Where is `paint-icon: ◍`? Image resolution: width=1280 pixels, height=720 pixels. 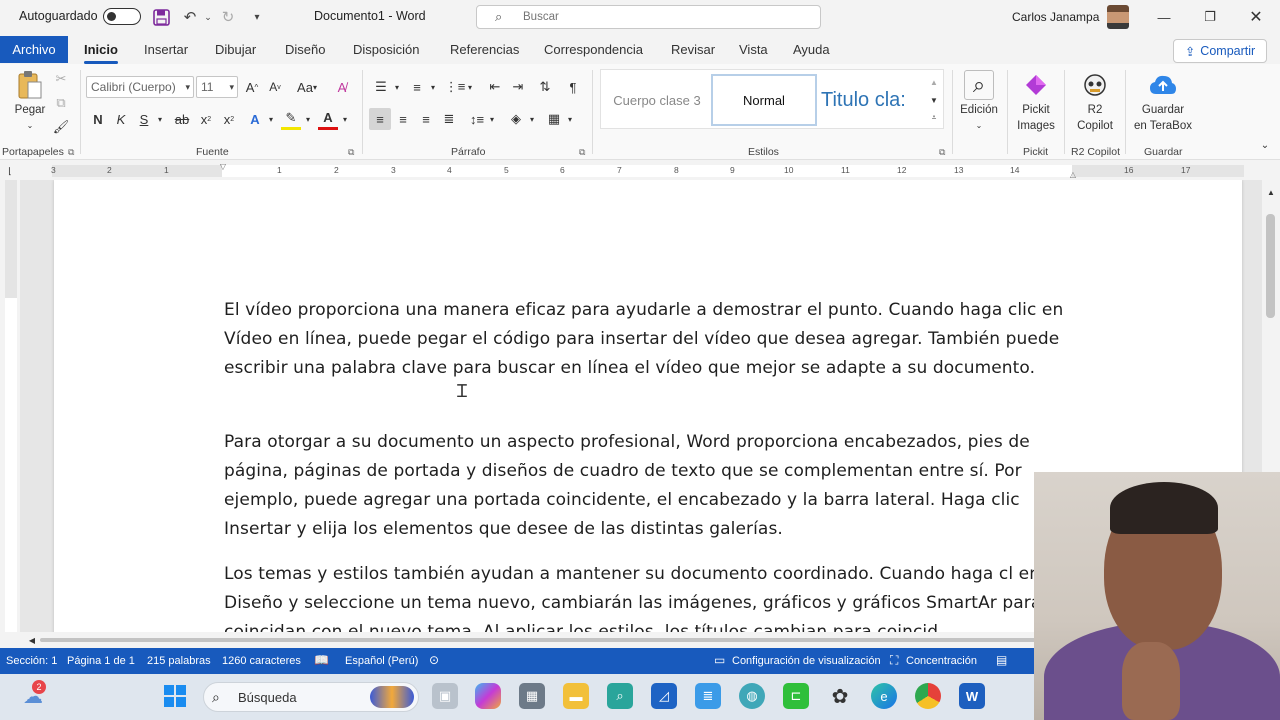 paint-icon: ◍ is located at coordinates (752, 696).